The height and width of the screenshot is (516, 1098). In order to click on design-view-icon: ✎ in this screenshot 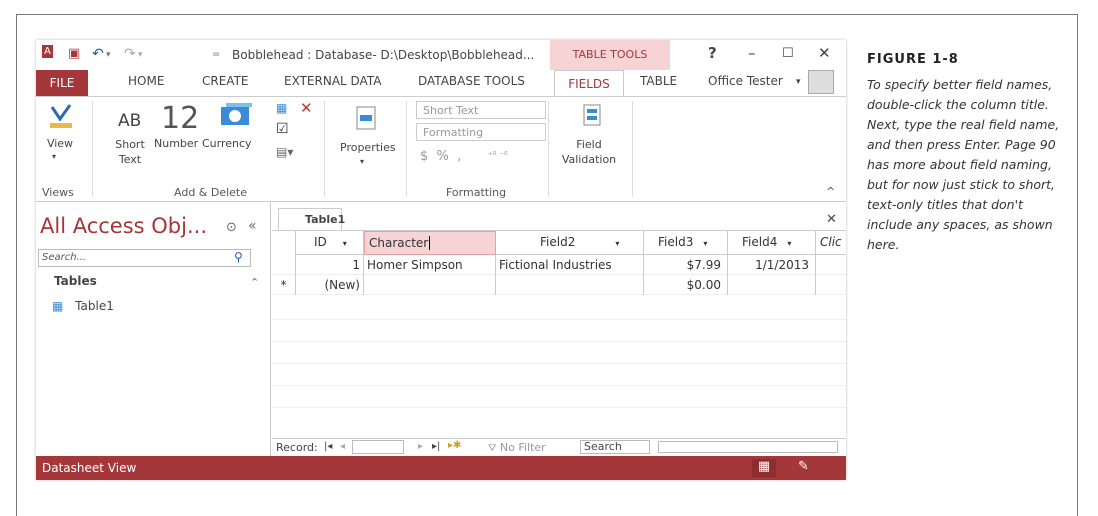, I will do `click(803, 466)`.